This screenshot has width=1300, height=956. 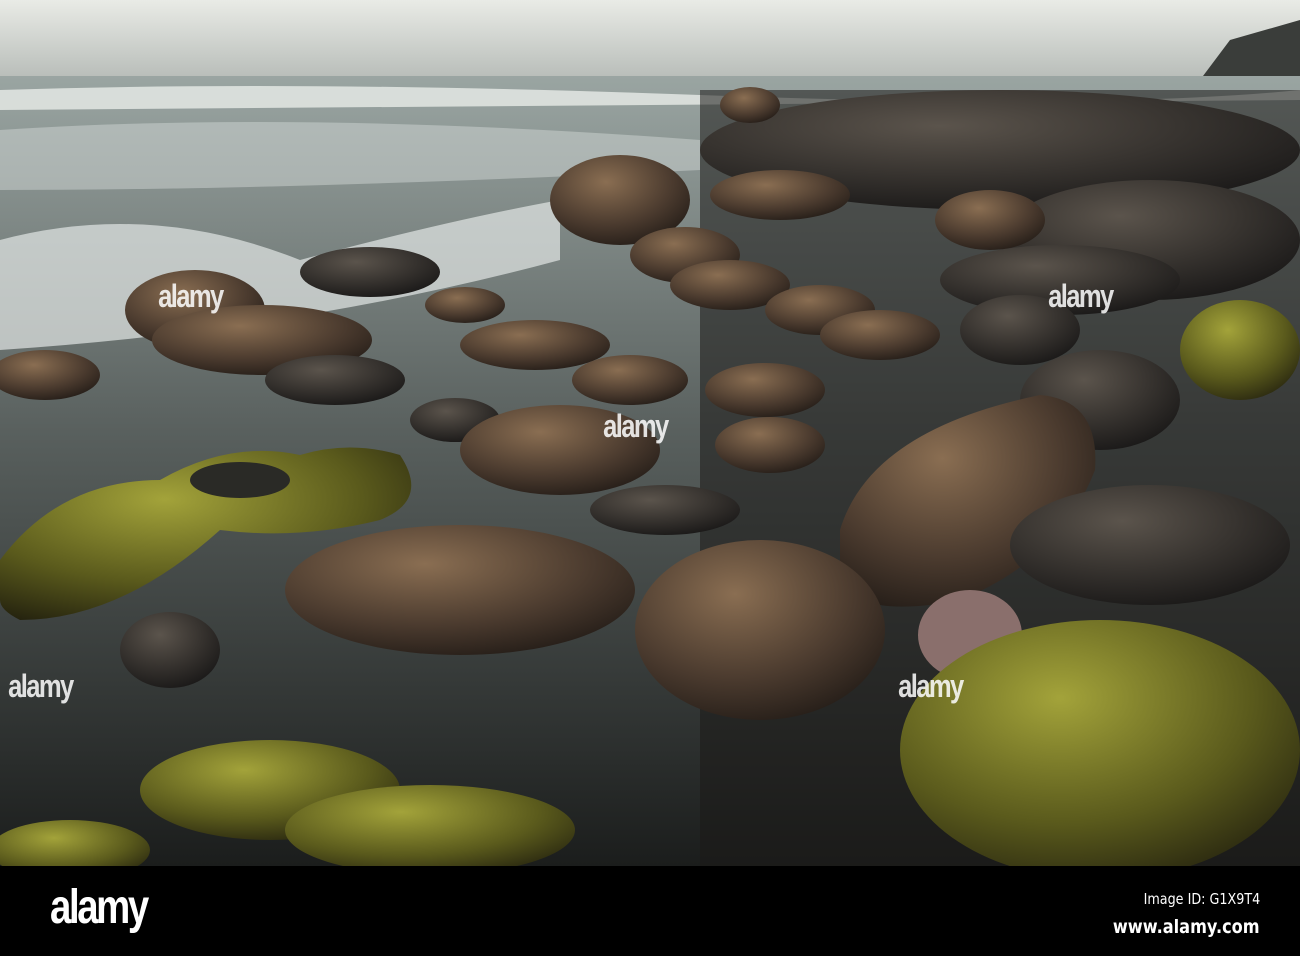 I want to click on footer-bar: alamy Image ID: G1X9T4 www.alamy.com, so click(x=650, y=911).